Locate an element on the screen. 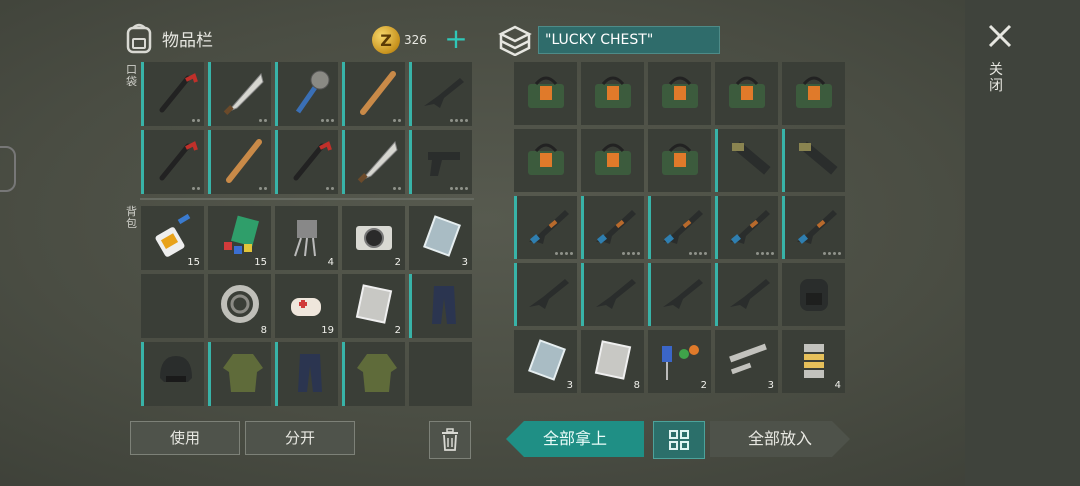 The width and height of the screenshot is (1080, 486). bearing-icon is located at coordinates (240, 304).